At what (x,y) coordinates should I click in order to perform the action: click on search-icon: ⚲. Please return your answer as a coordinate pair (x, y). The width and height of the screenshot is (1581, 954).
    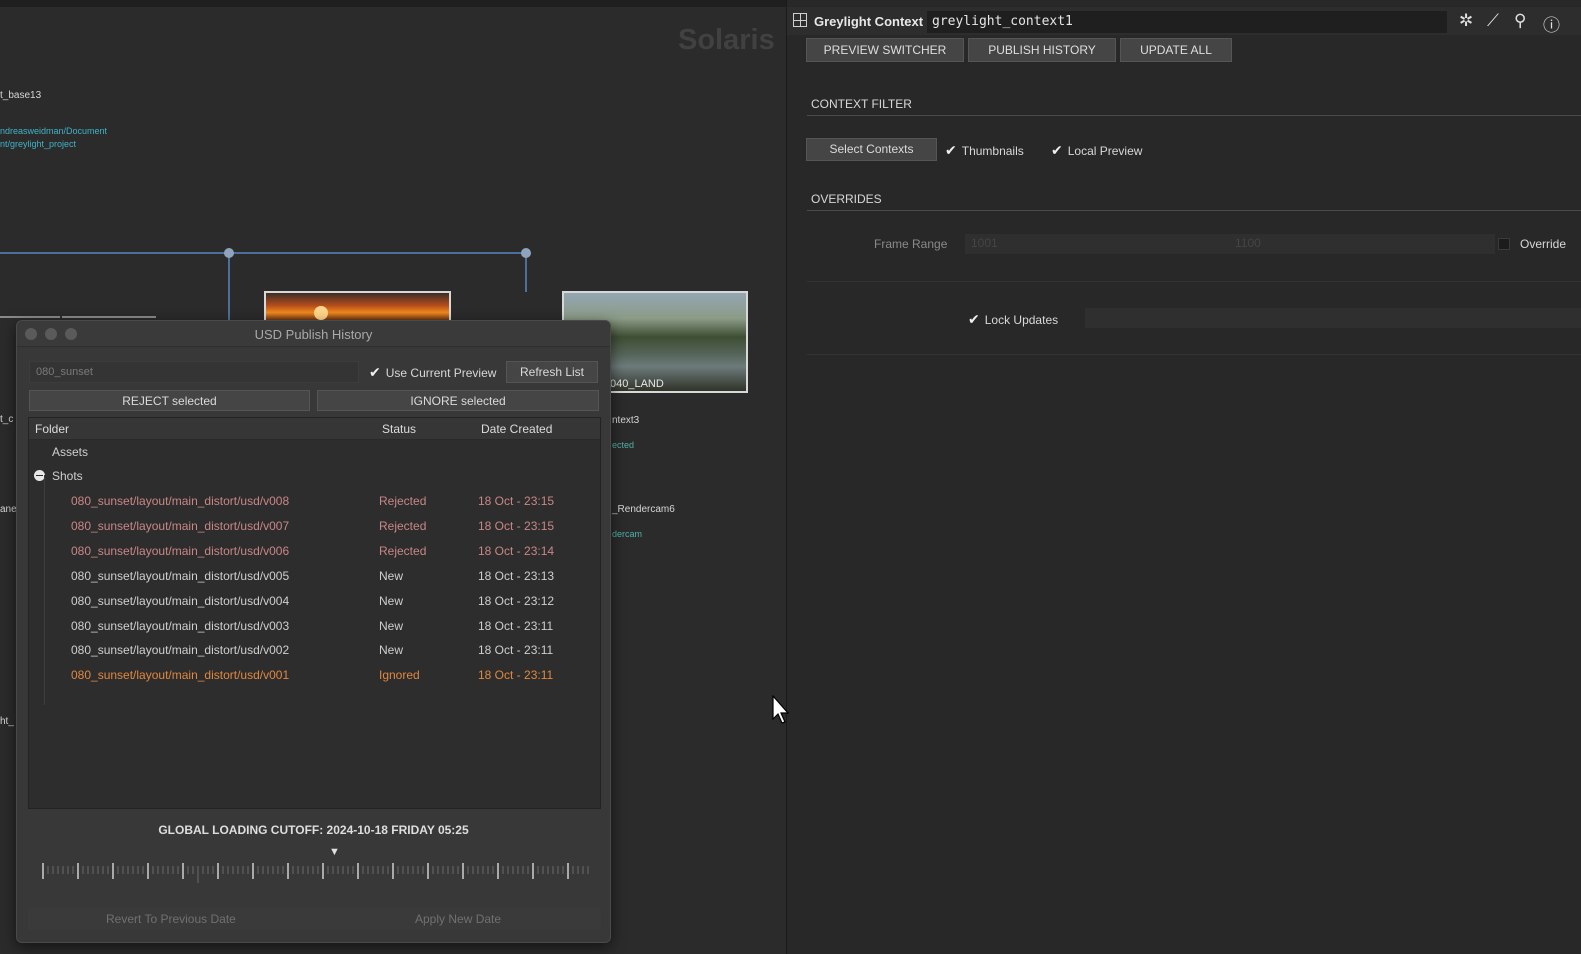
    Looking at the image, I should click on (1520, 21).